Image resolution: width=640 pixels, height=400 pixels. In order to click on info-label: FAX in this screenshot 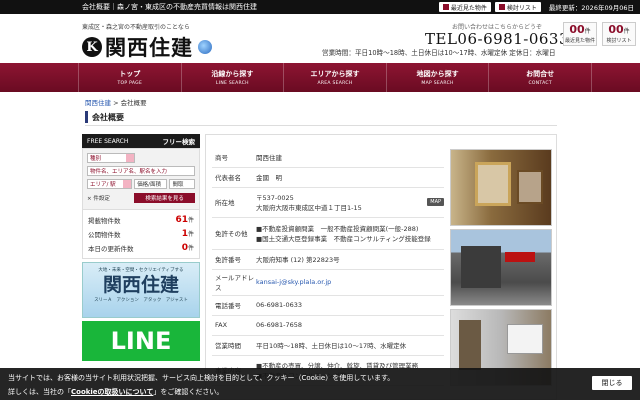, I will do `click(234, 325)`.